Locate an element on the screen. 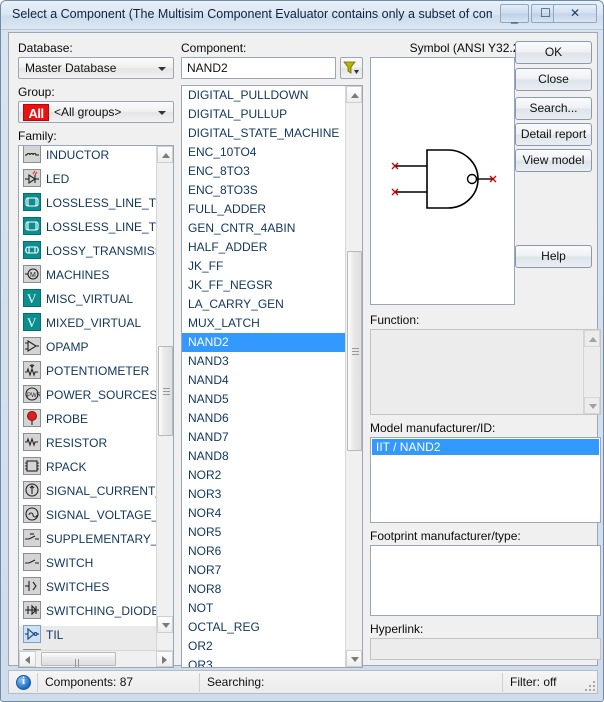  close-button-main: Close is located at coordinates (553, 79).